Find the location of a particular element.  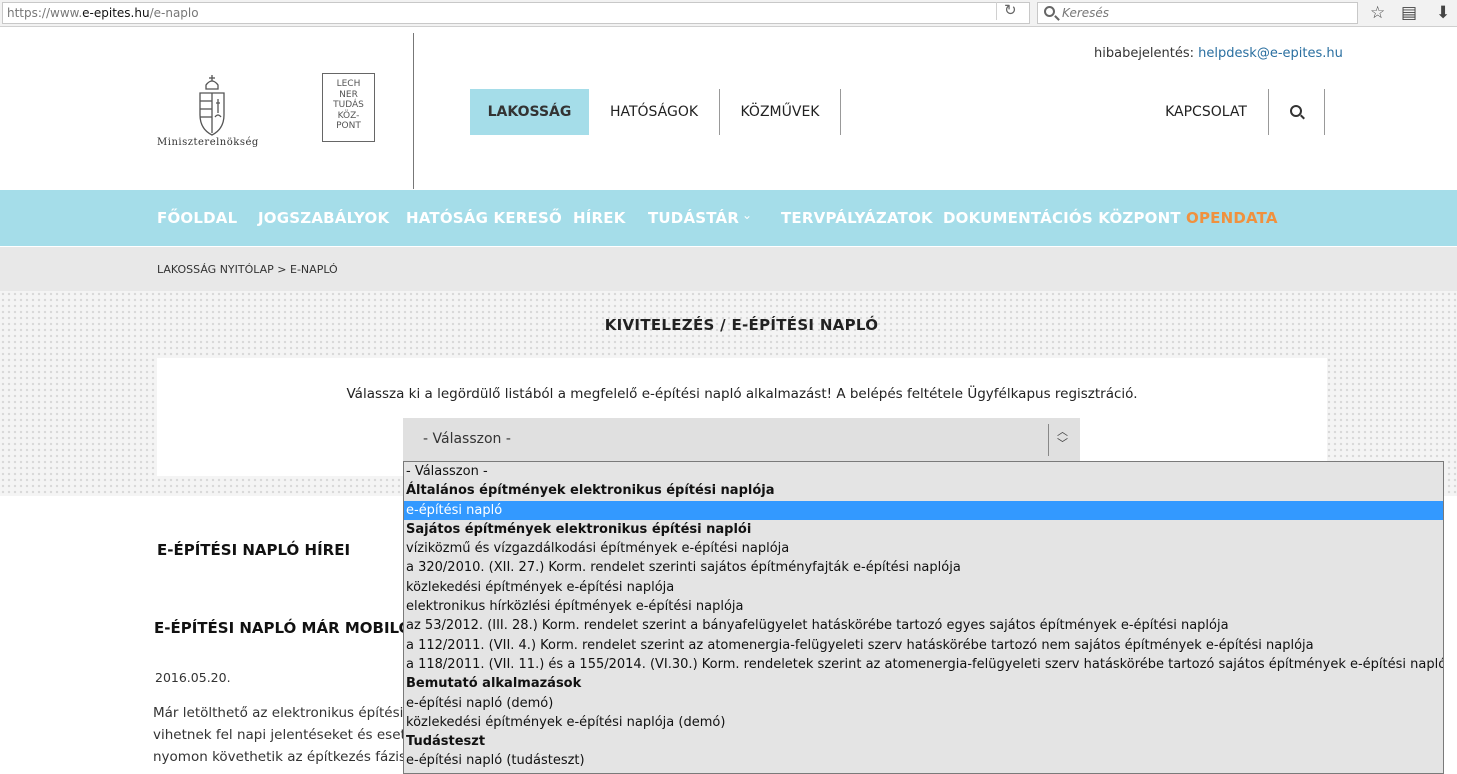

menu-item-opendata: OPENDATA is located at coordinates (1232, 218).